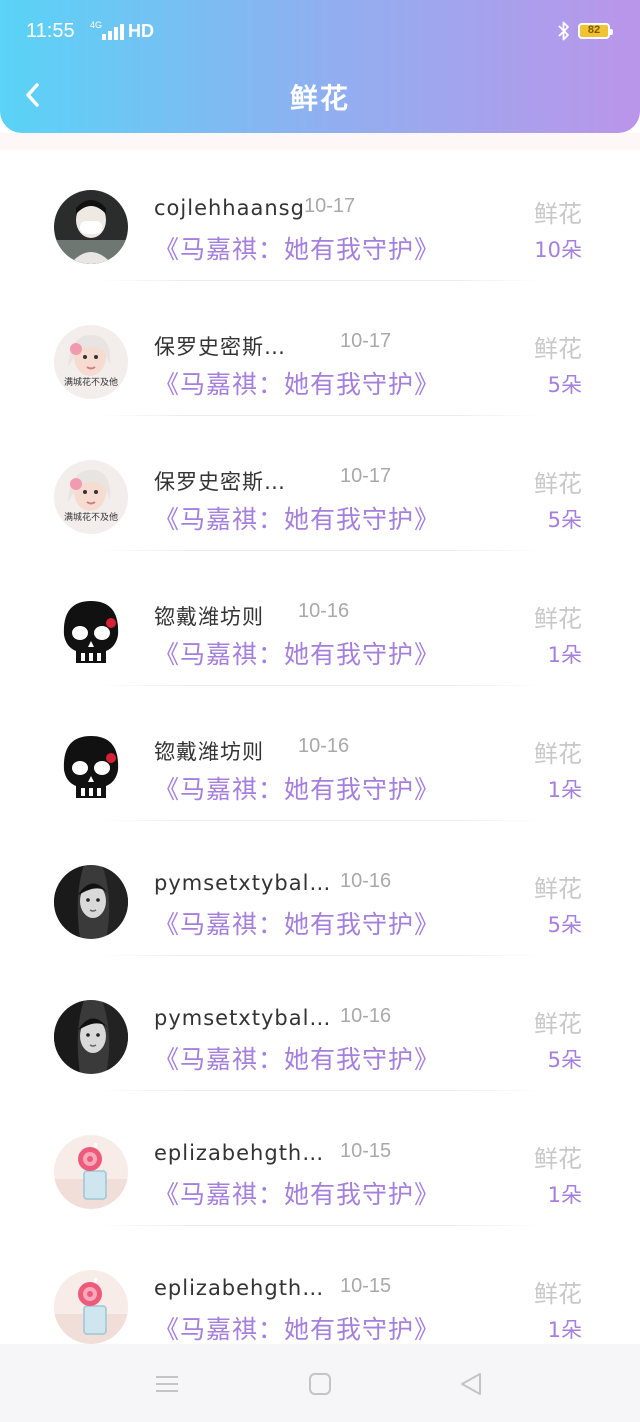 The image size is (640, 1422). What do you see at coordinates (320, 66) in the screenshot?
I see `top-header: 11:55 4G HD 82 鲜花` at bounding box center [320, 66].